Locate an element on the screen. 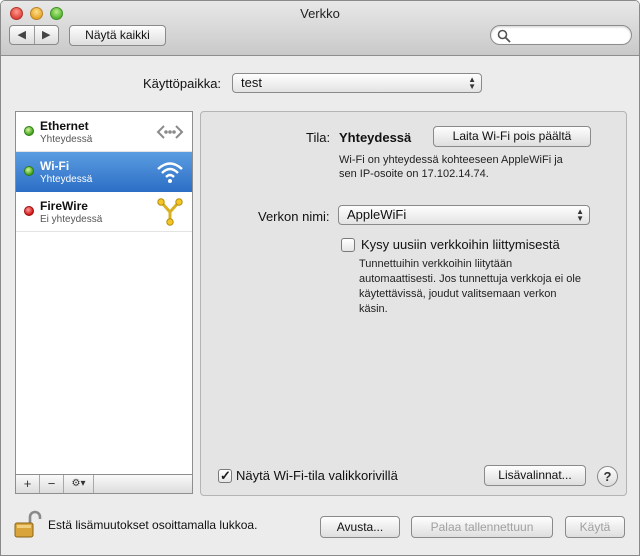 The height and width of the screenshot is (556, 640). show-wifi-status-checkbox is located at coordinates (225, 476).